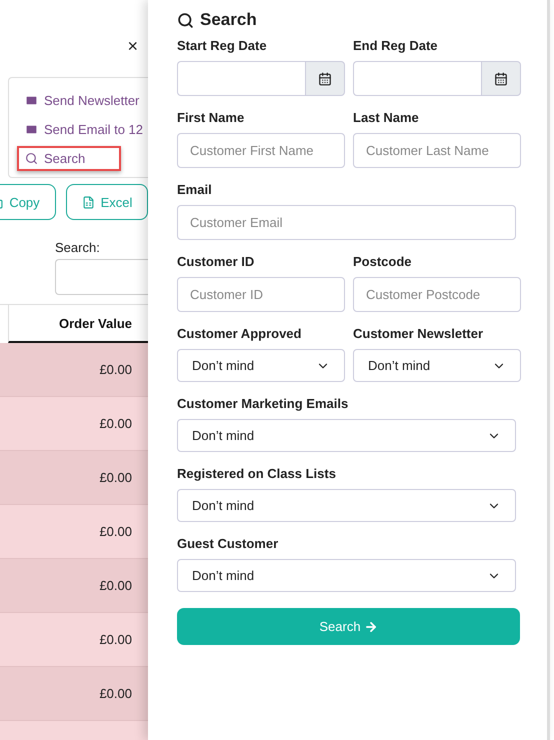  I want to click on search-label: Search:, so click(78, 247).